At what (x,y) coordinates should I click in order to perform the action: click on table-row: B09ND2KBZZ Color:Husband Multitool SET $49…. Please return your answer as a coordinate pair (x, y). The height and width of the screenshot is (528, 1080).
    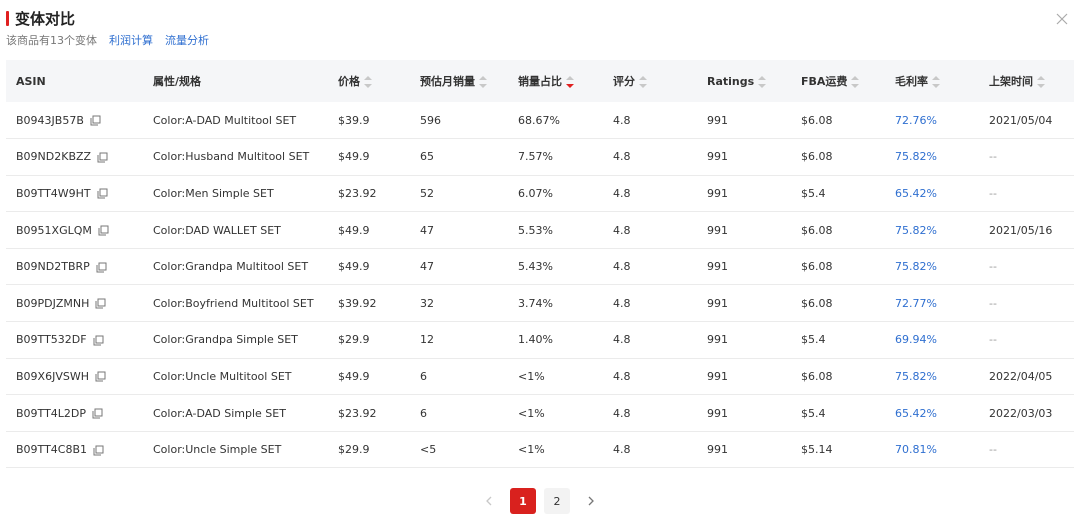
    Looking at the image, I should click on (540, 157).